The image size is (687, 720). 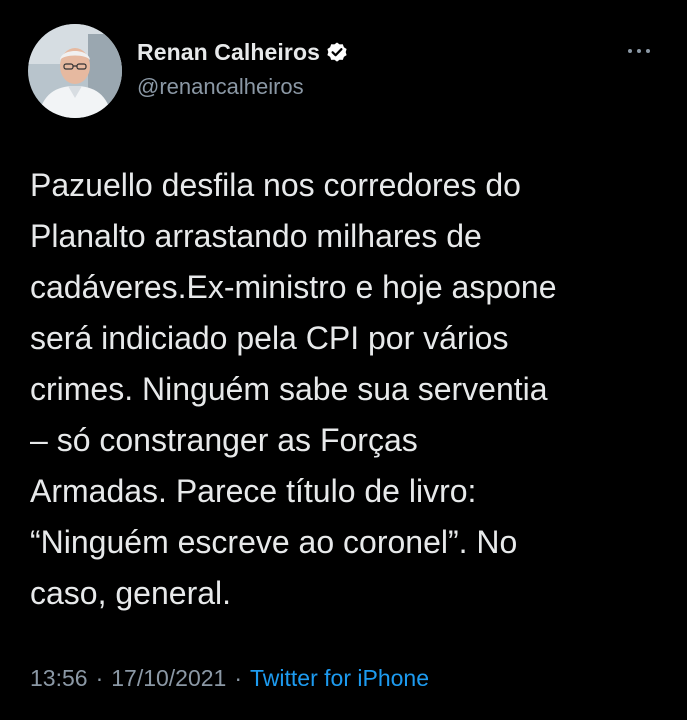 I want to click on more-dots-icon, so click(x=639, y=51).